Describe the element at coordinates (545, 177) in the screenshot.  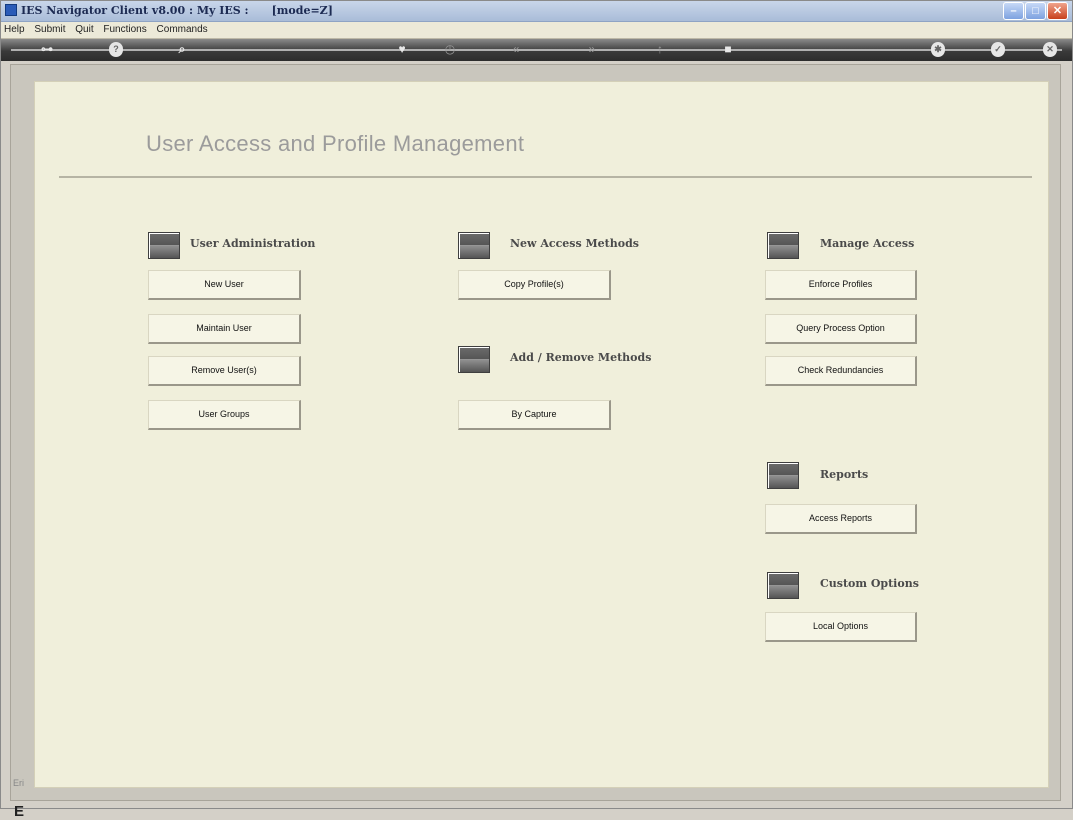
I see `title-divider` at that location.